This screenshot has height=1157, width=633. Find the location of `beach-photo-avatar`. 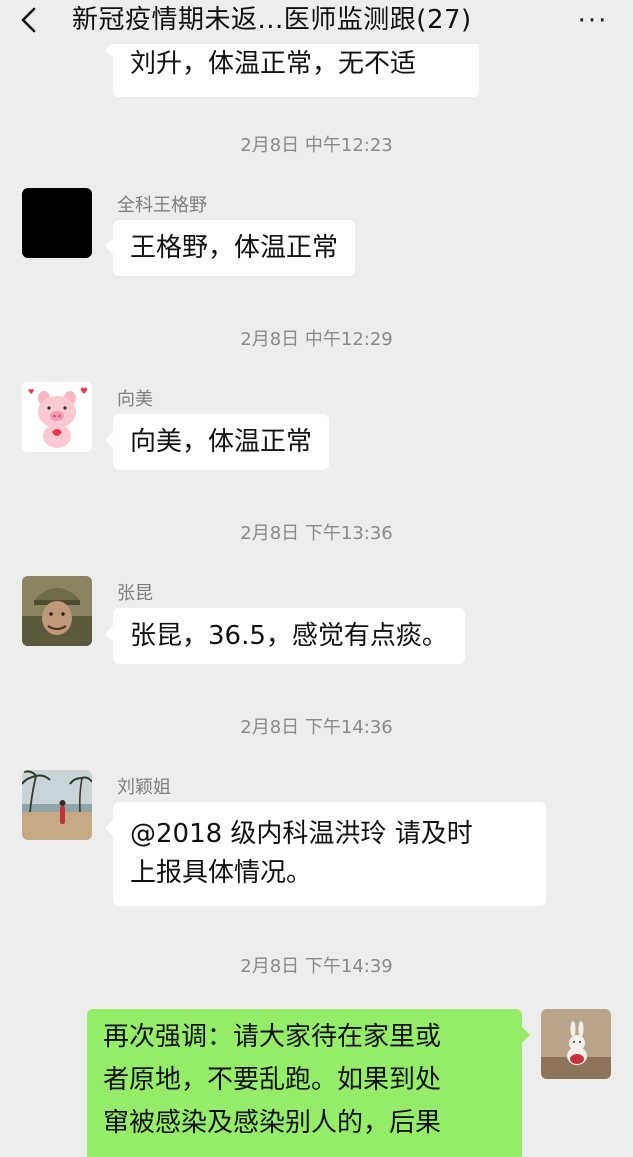

beach-photo-avatar is located at coordinates (57, 805).